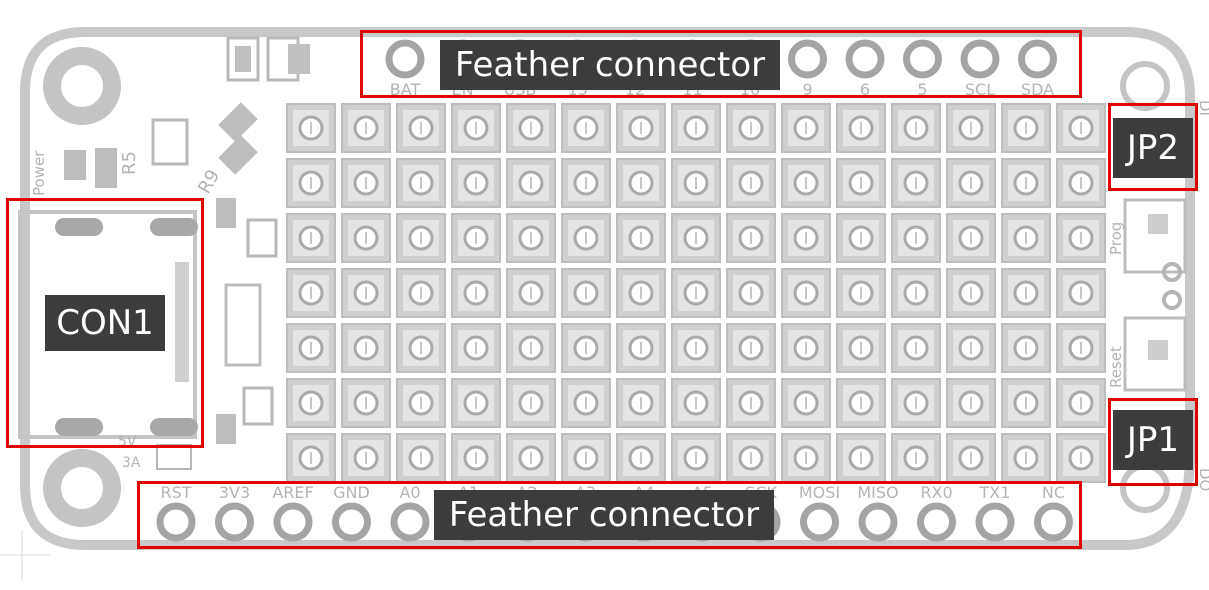 This screenshot has height=590, width=1209. I want to click on con1-highlight, so click(105, 323).